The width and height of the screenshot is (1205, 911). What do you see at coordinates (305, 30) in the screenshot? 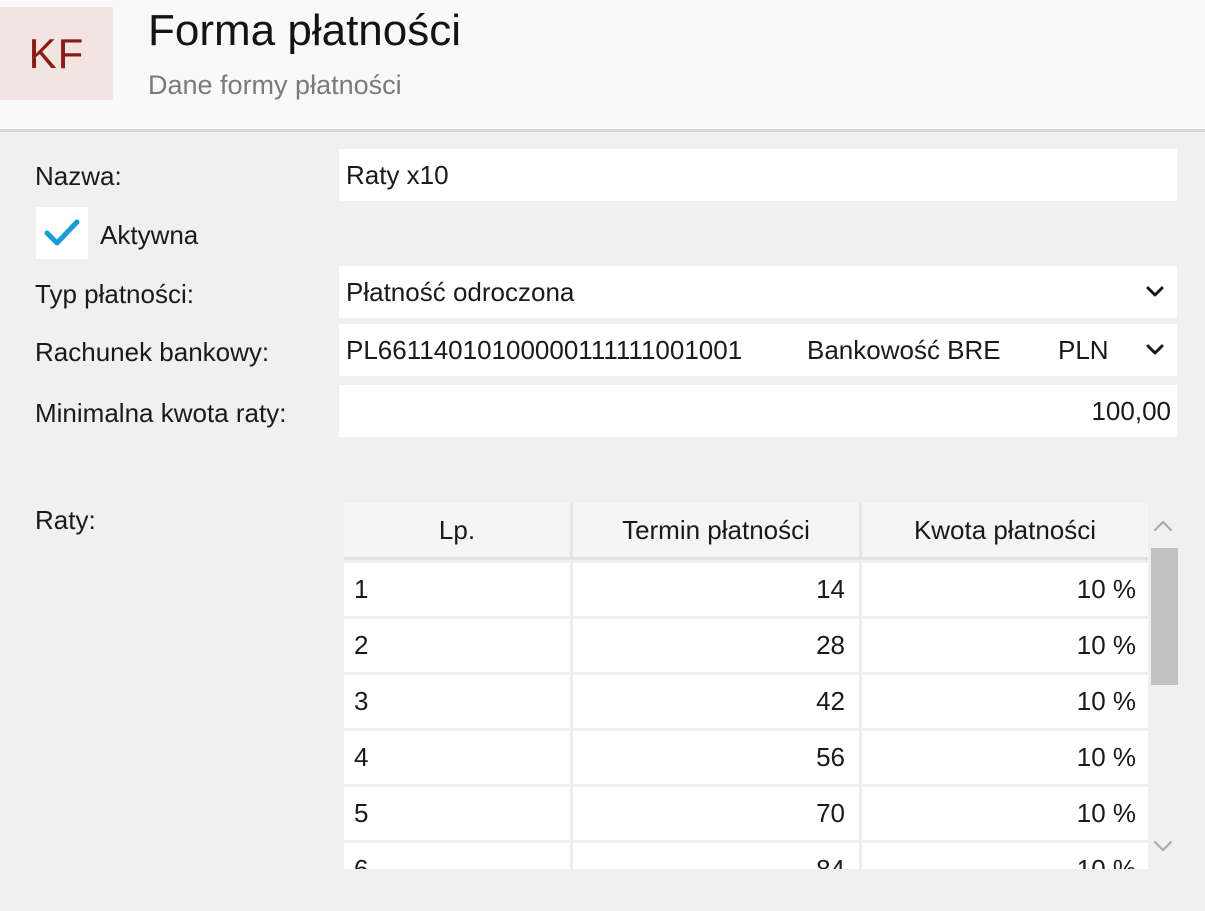
I see `page-title: Forma płatności` at bounding box center [305, 30].